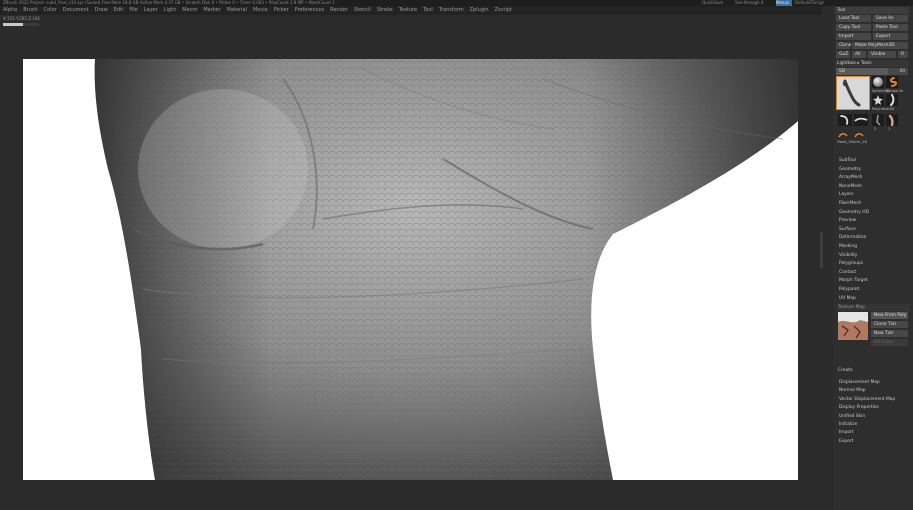 Image resolution: width=913 pixels, height=510 pixels. Describe the element at coordinates (874, 221) in the screenshot. I see `tool-item-preview: Preview` at that location.